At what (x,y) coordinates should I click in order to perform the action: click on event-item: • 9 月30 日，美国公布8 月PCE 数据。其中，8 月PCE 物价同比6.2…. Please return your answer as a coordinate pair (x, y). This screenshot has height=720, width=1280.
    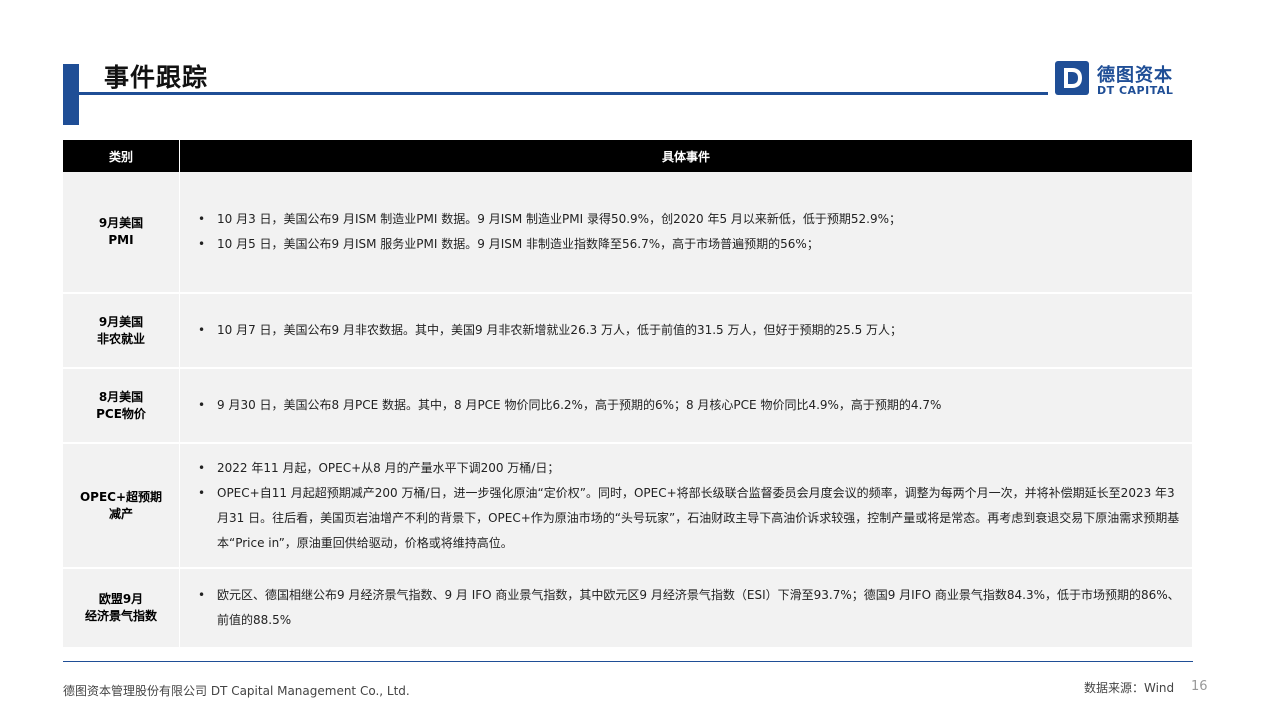
    Looking at the image, I should click on (686, 405).